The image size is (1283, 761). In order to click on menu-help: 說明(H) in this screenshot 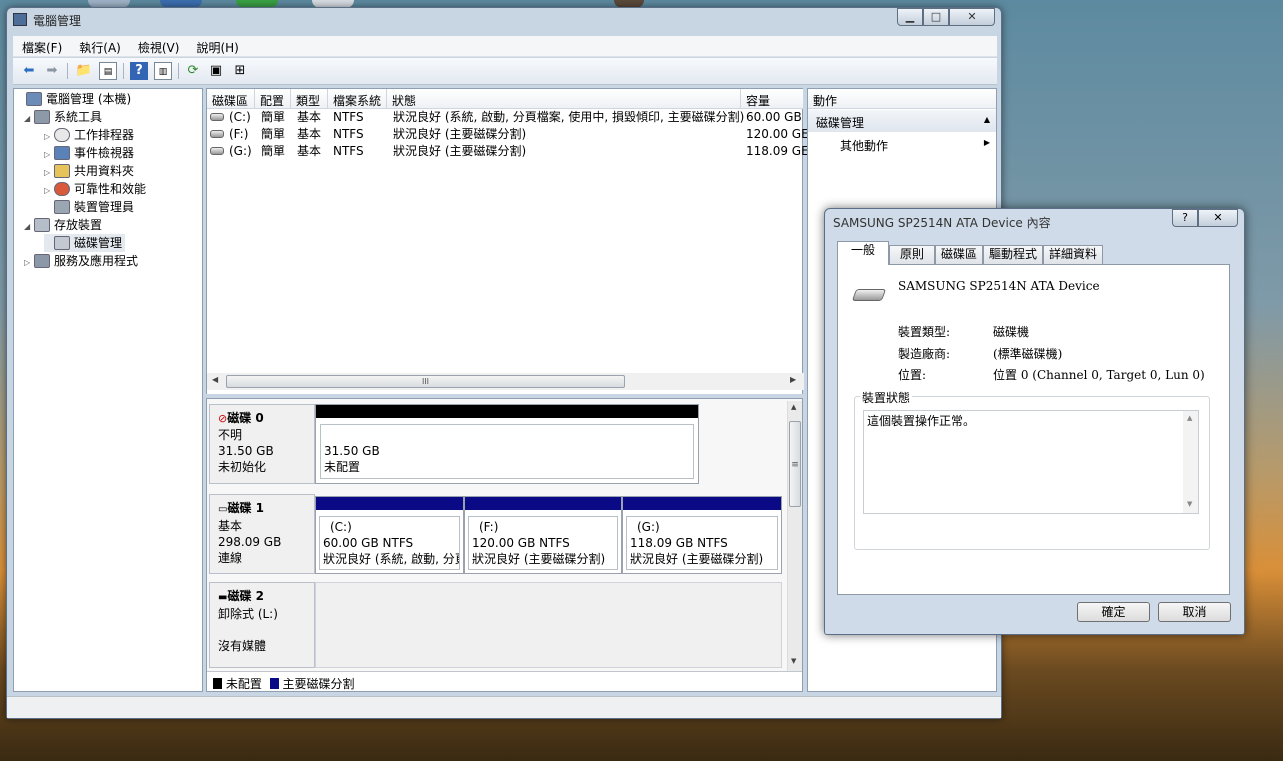, I will do `click(216, 46)`.